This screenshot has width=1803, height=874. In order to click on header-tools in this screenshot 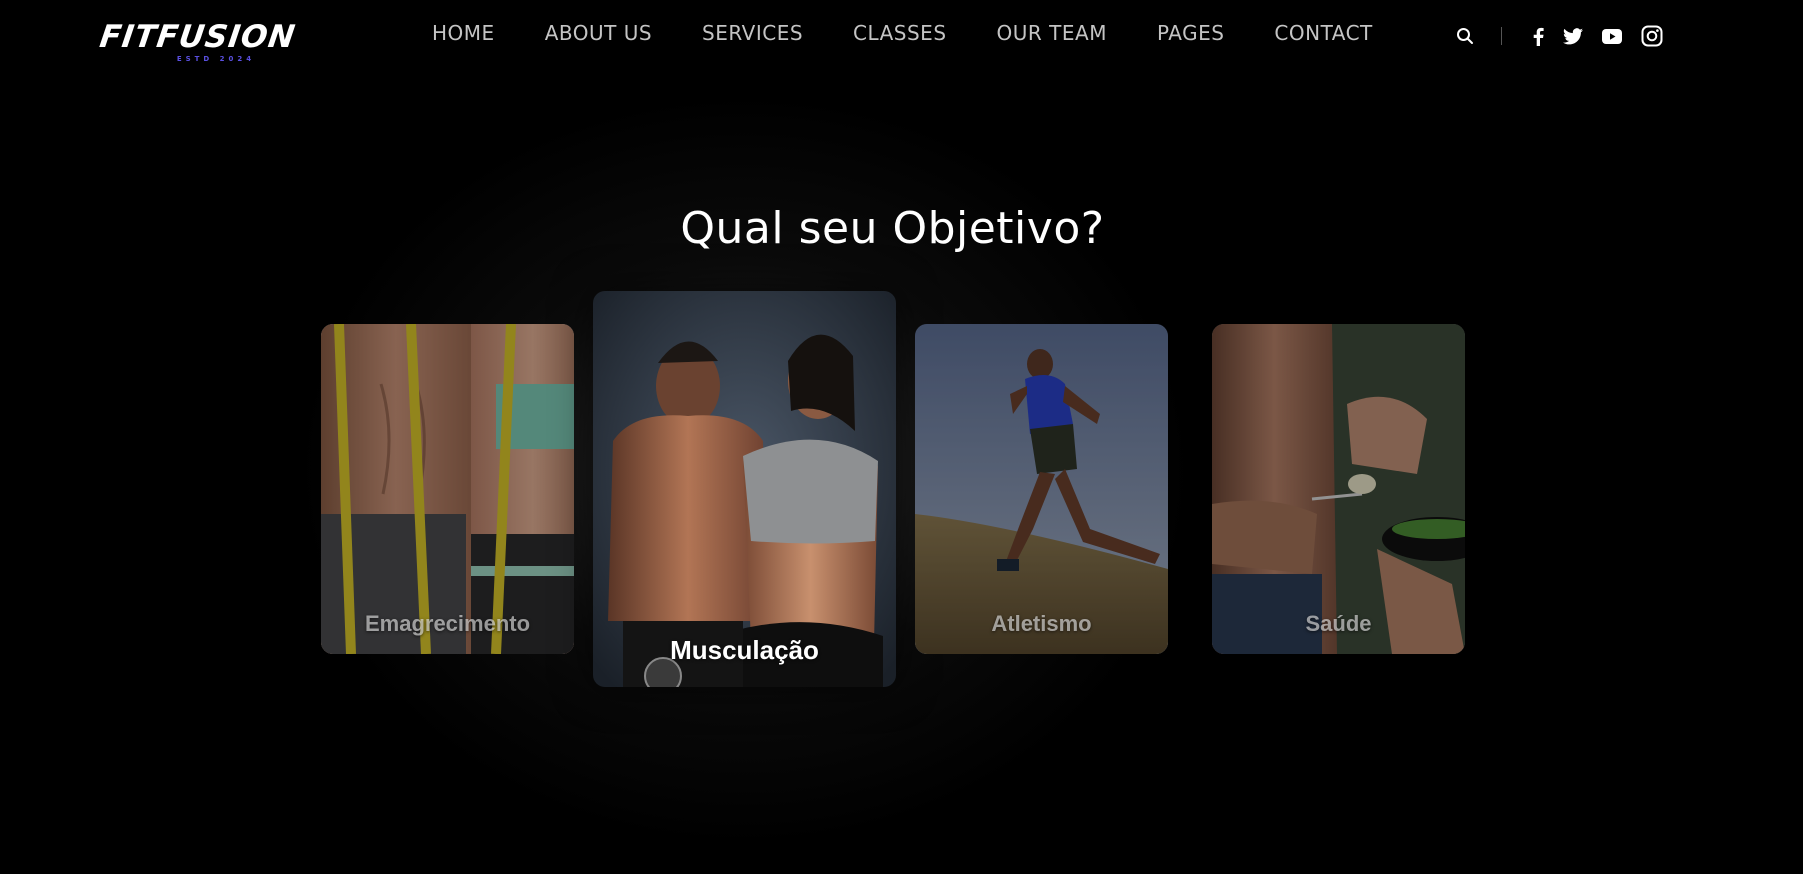, I will do `click(1559, 36)`.